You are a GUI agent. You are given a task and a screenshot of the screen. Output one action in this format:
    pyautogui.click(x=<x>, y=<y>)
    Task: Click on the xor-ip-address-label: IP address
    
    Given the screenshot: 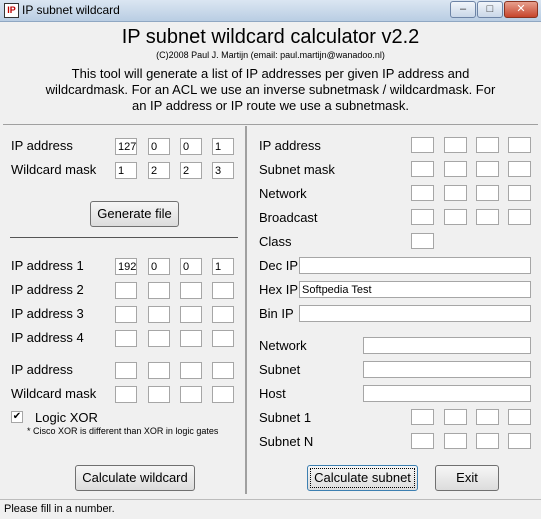 What is the action you would take?
    pyautogui.click(x=42, y=369)
    